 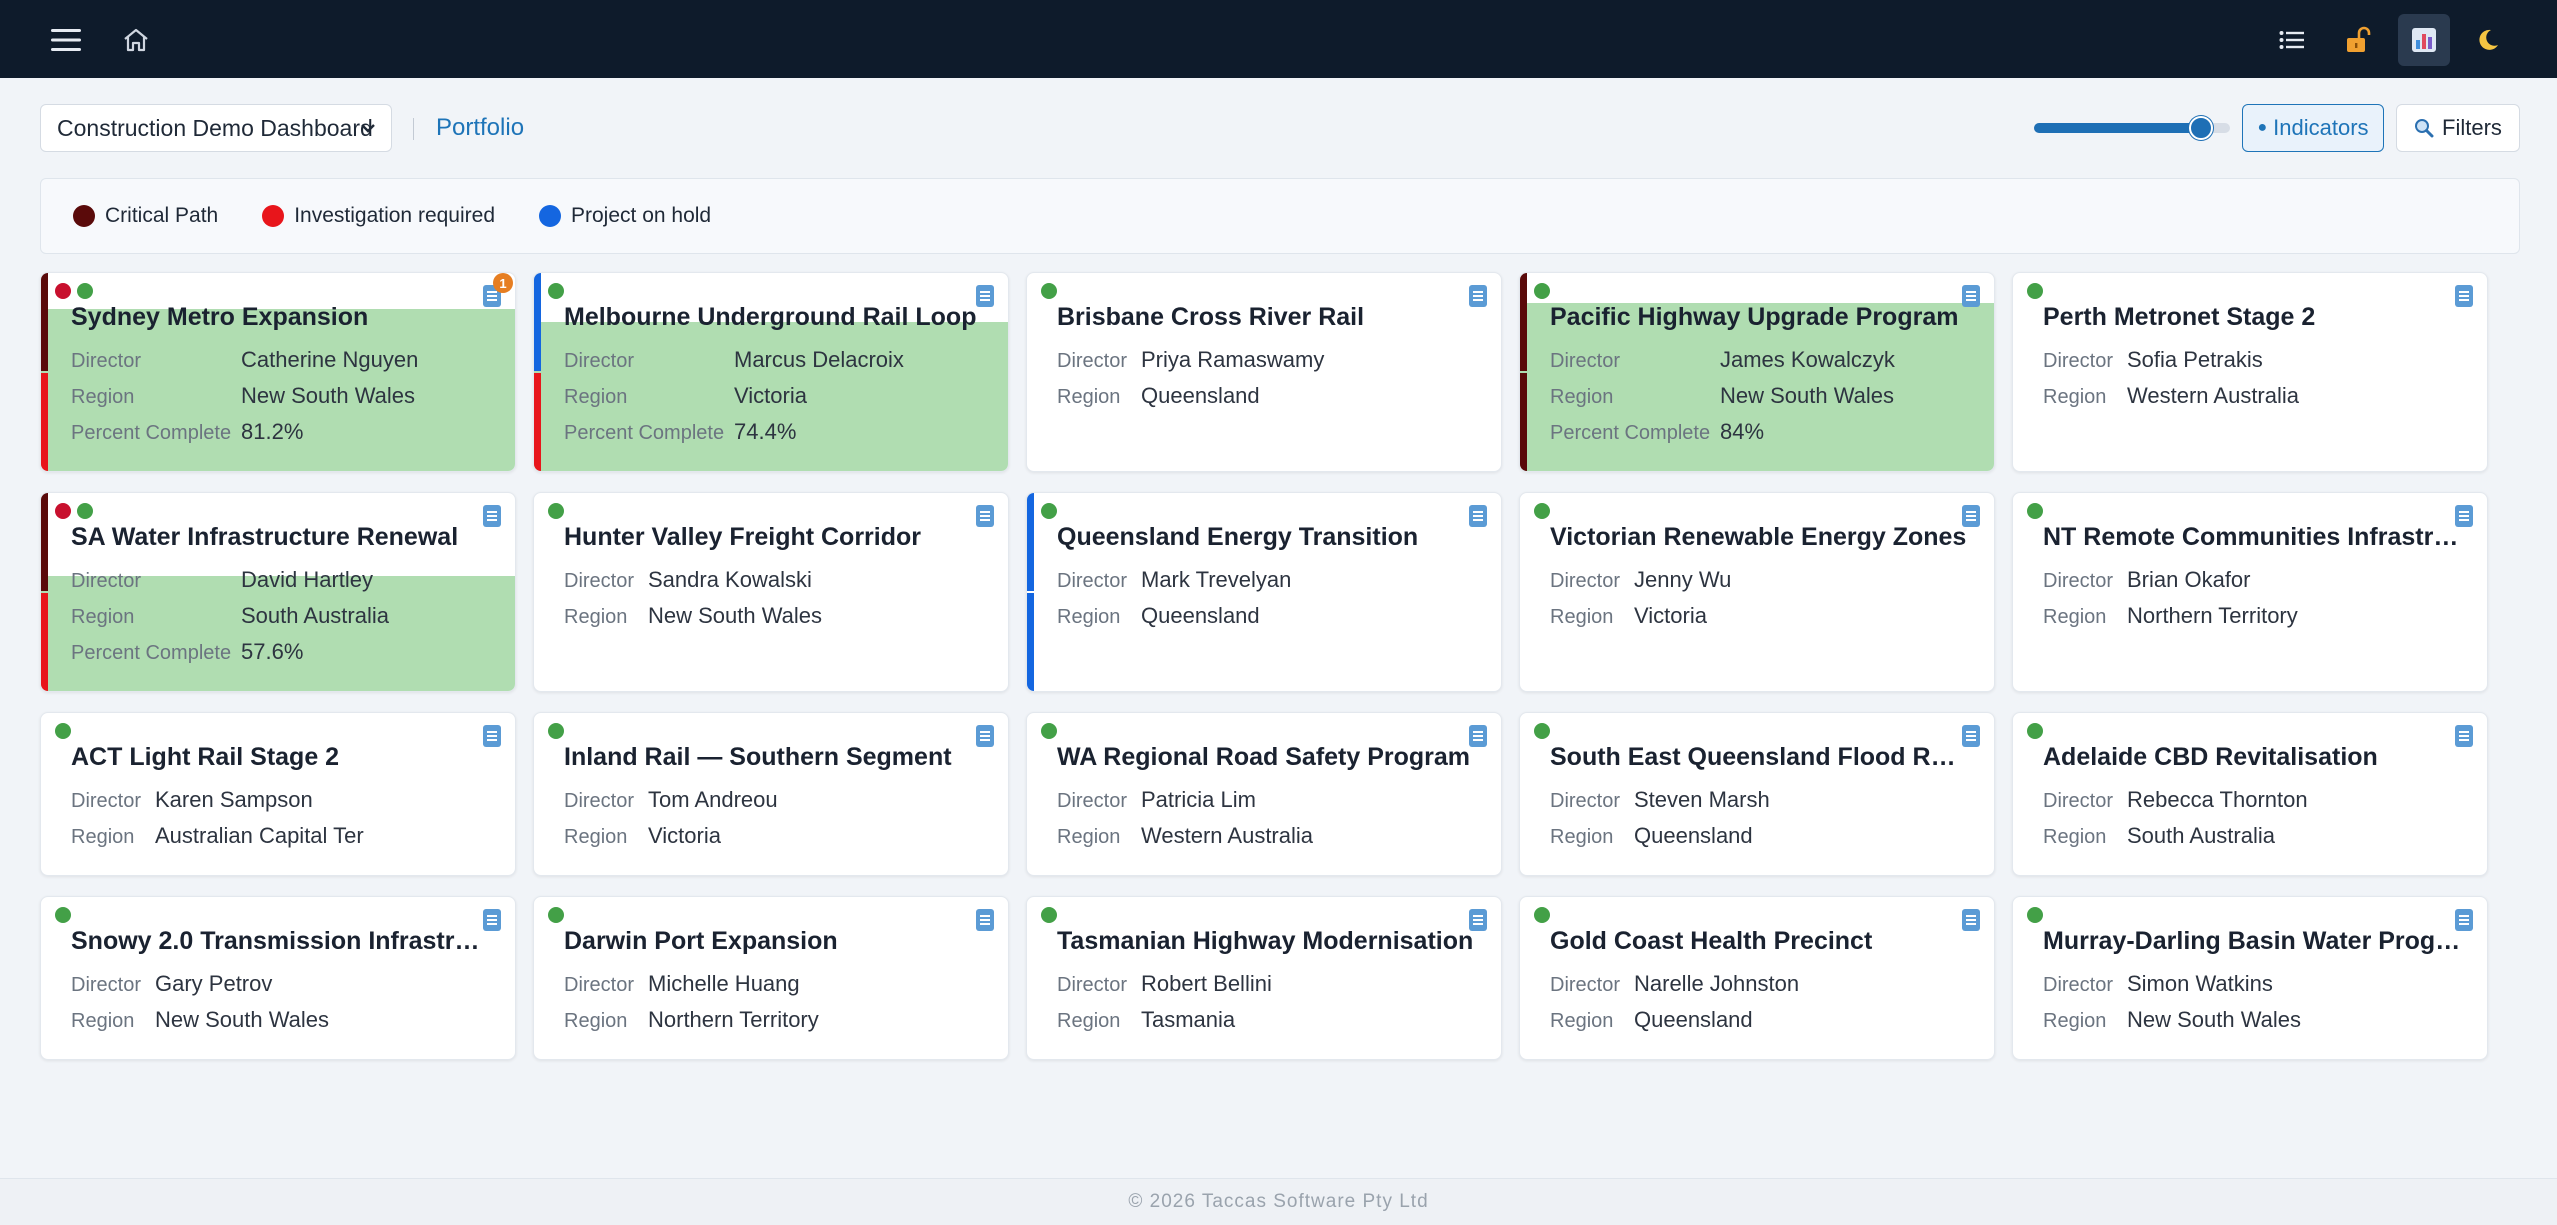 What do you see at coordinates (1759, 941) in the screenshot?
I see `project-title: Gold Coast Health Precinct` at bounding box center [1759, 941].